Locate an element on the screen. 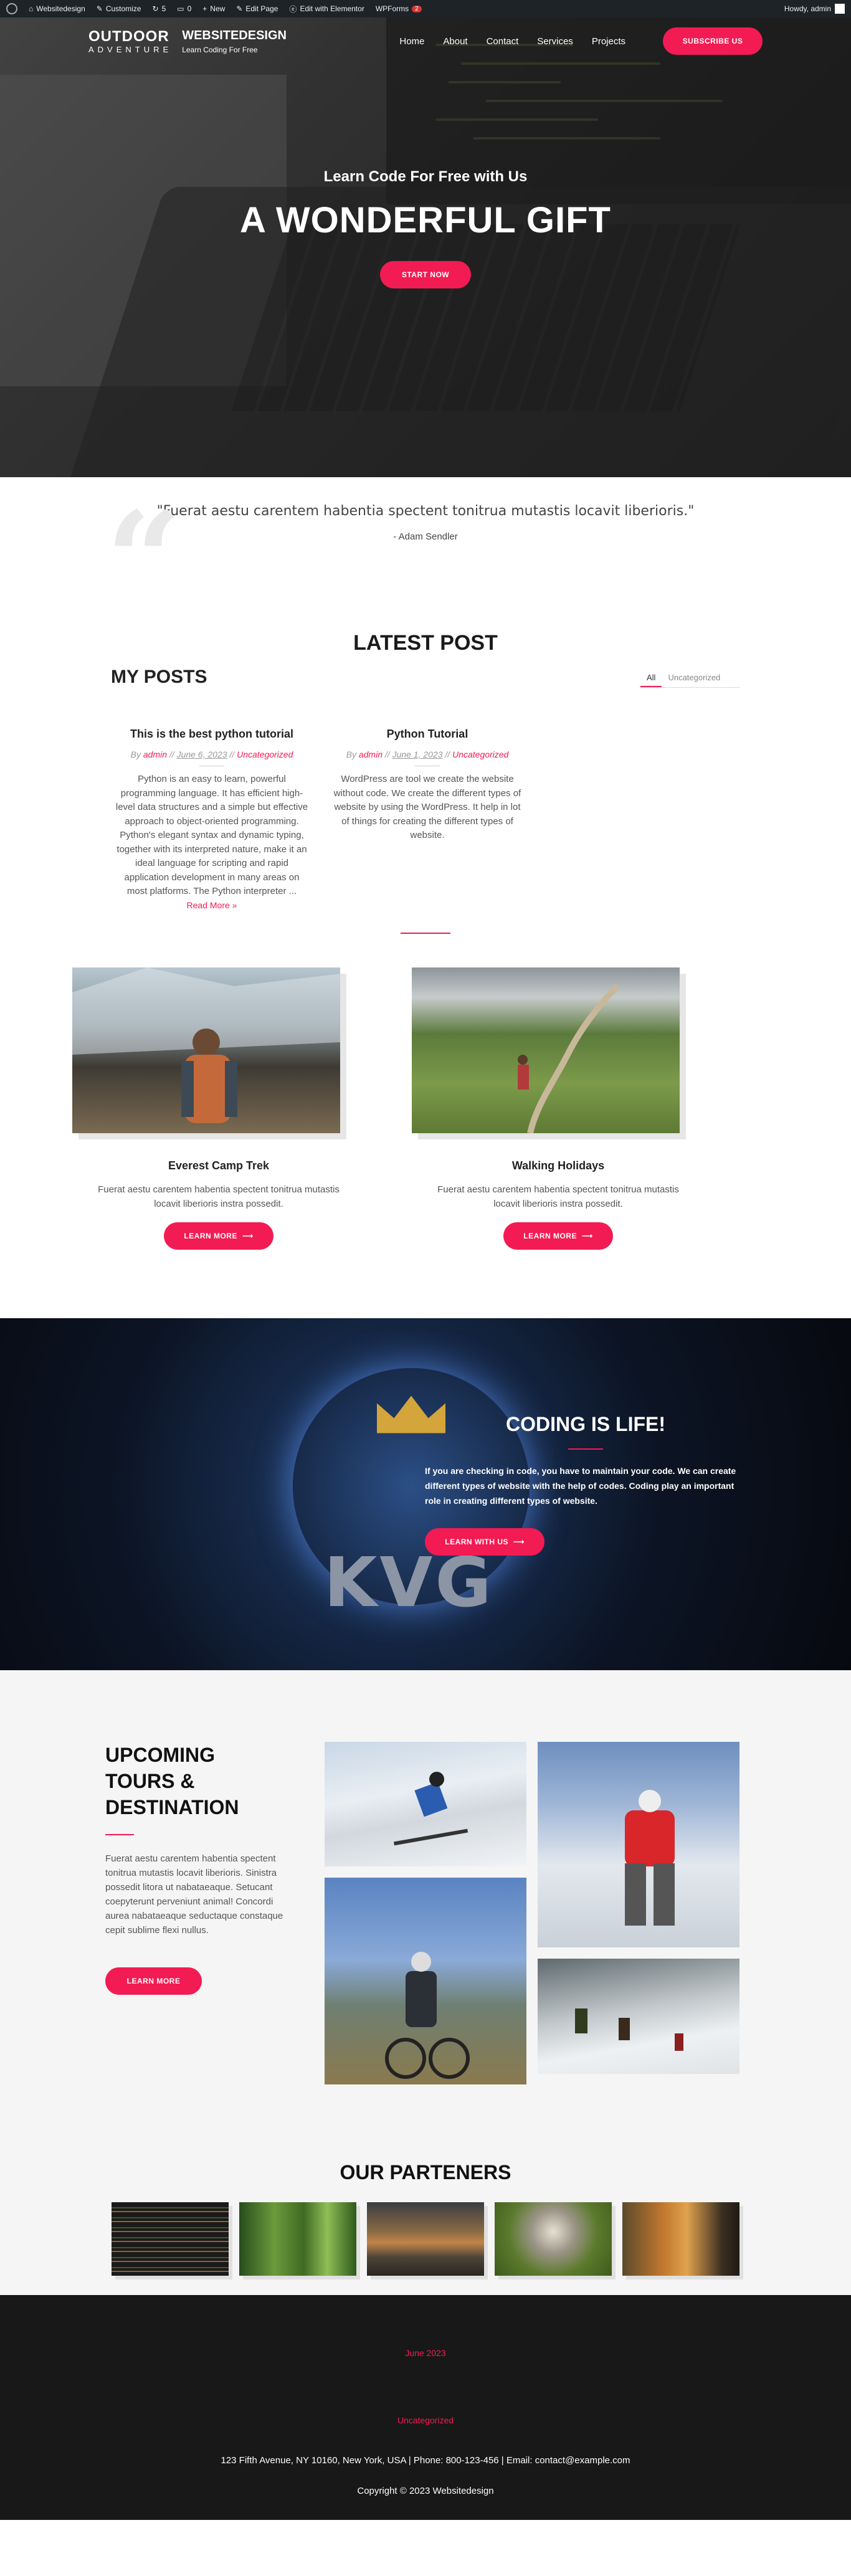 This screenshot has height=2576, width=851. post-filter: All Uncategorized is located at coordinates (690, 678).